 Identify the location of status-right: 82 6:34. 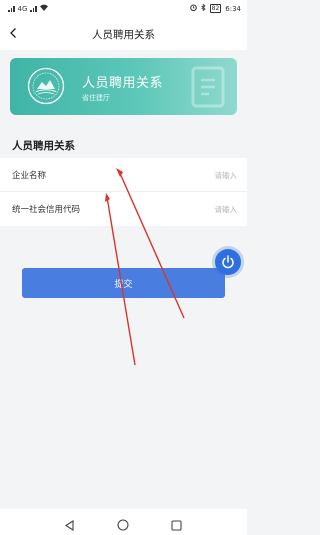
(215, 8).